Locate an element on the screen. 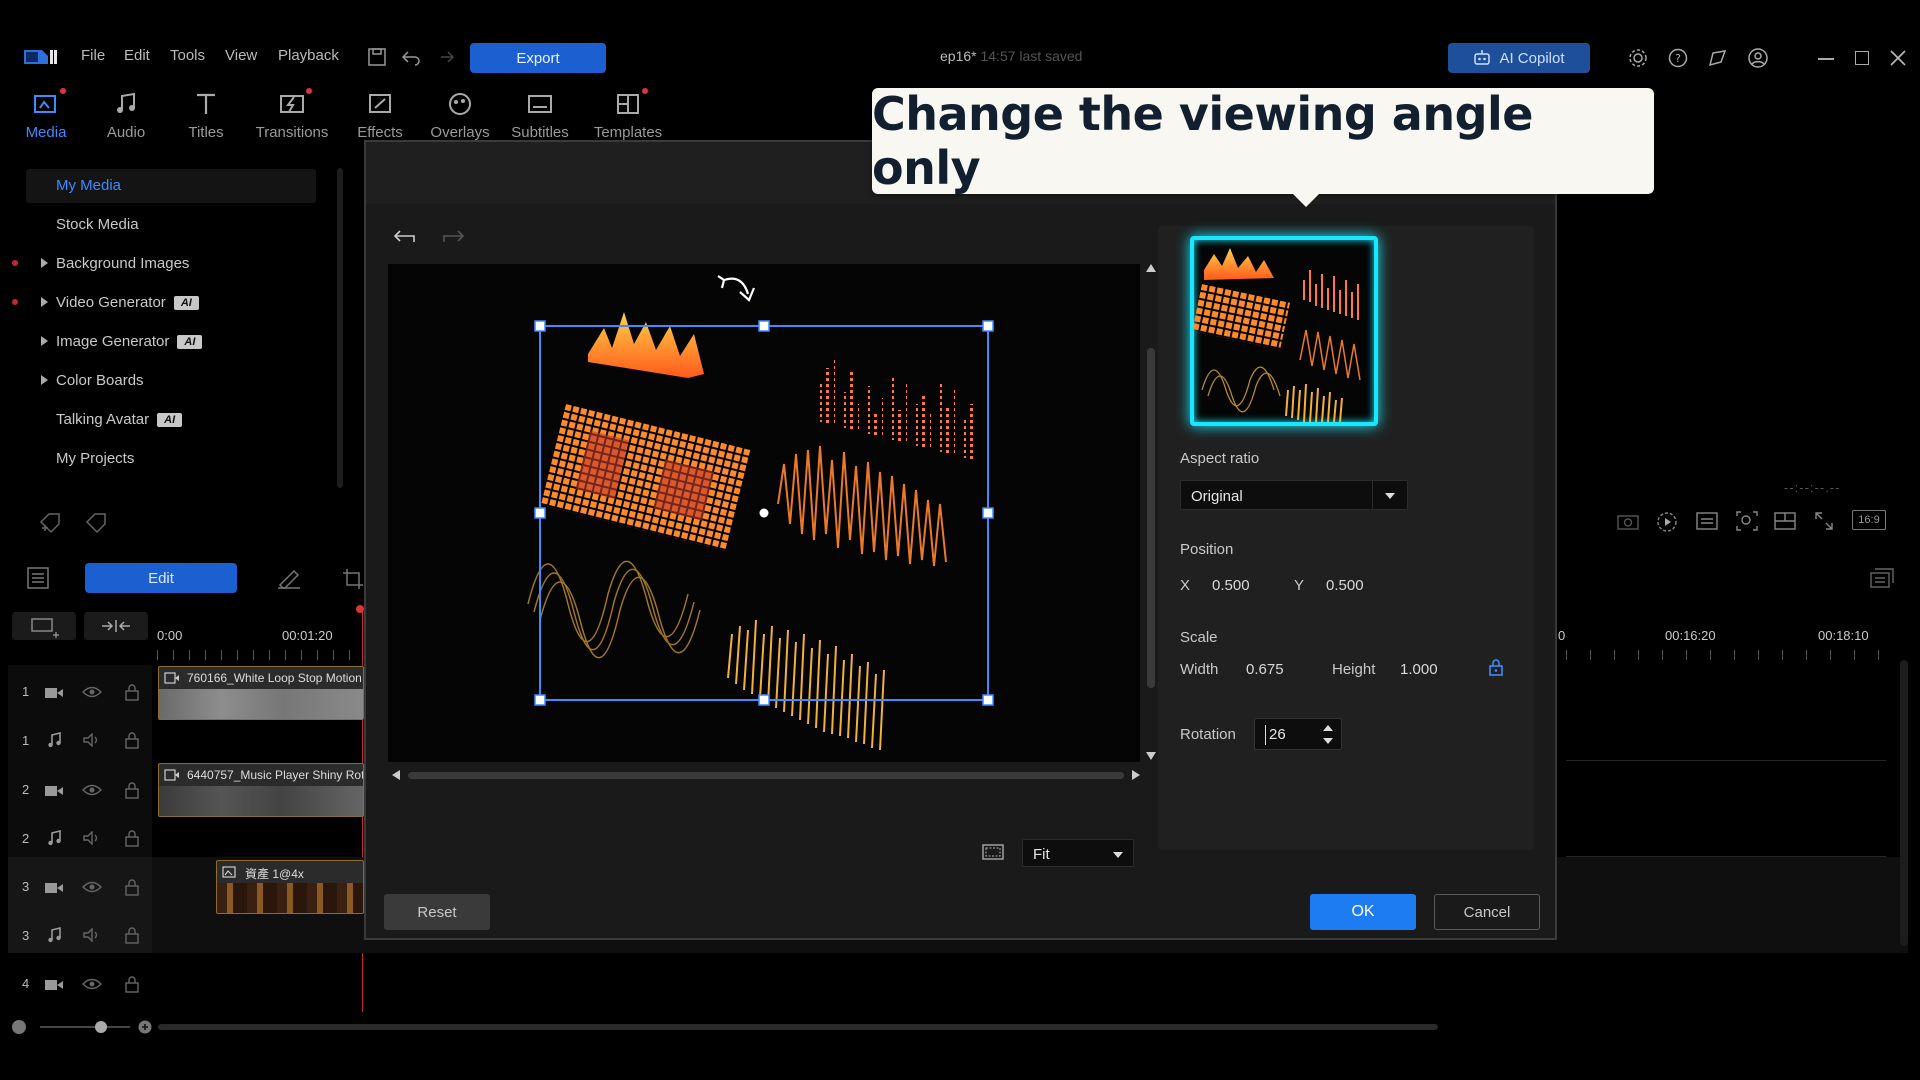 This screenshot has width=1920, height=1080. menu-file: File is located at coordinates (93, 55).